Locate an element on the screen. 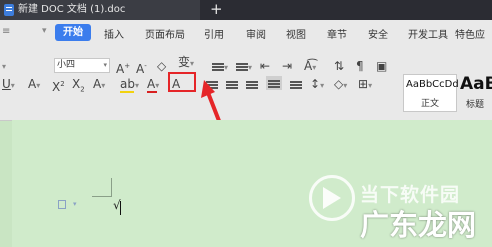 The image size is (492, 247). style-normal: AaBbCcDd 正文 is located at coordinates (431, 93).